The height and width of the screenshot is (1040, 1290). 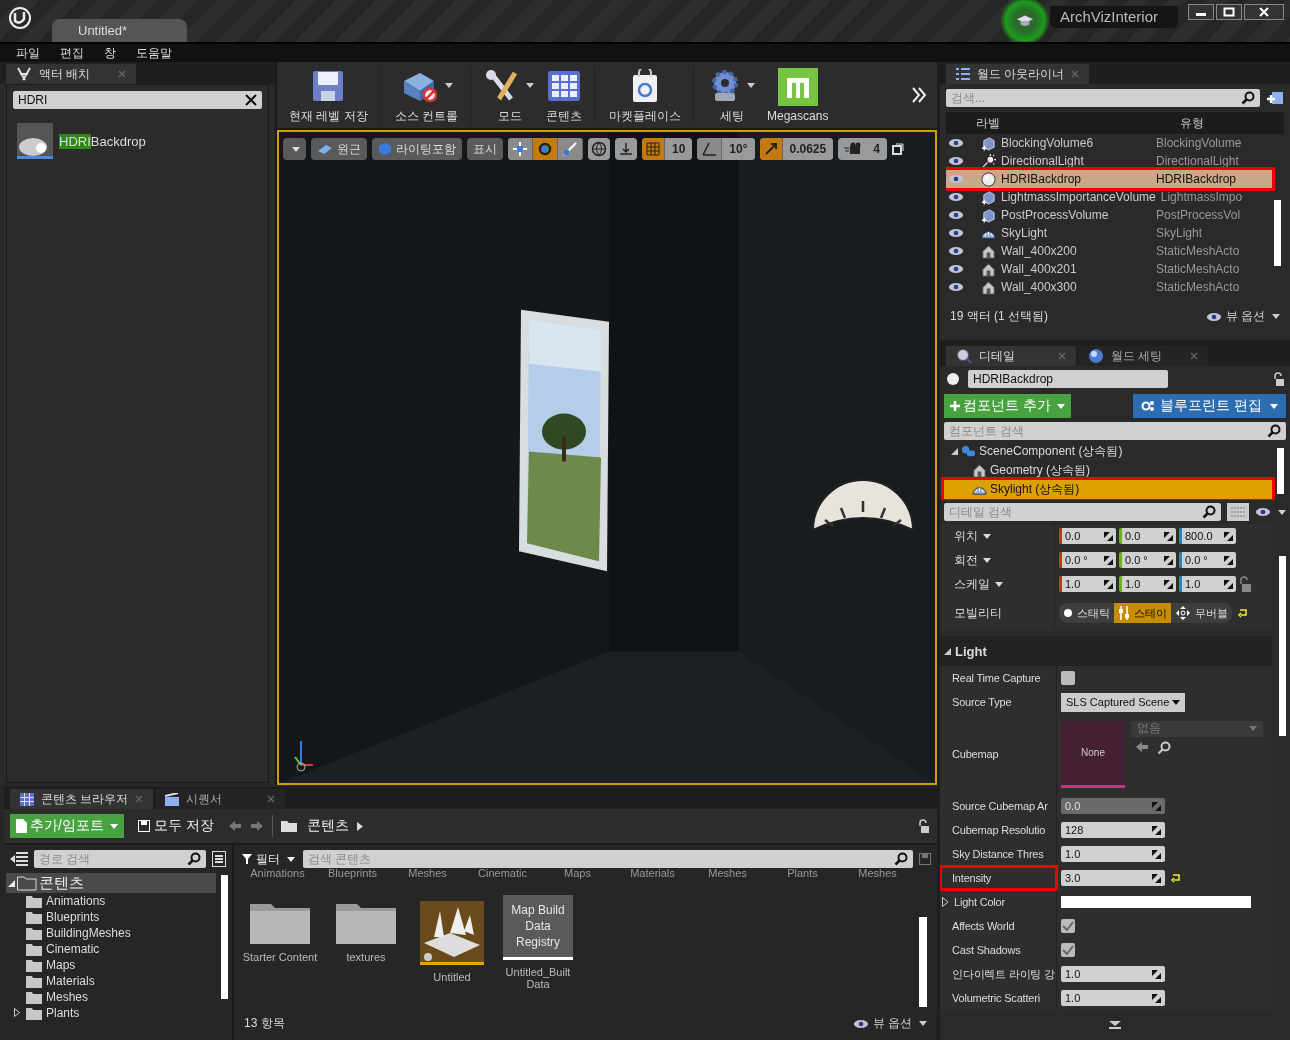 What do you see at coordinates (727, 95) in the screenshot?
I see `toolbar-button: 세팅` at bounding box center [727, 95].